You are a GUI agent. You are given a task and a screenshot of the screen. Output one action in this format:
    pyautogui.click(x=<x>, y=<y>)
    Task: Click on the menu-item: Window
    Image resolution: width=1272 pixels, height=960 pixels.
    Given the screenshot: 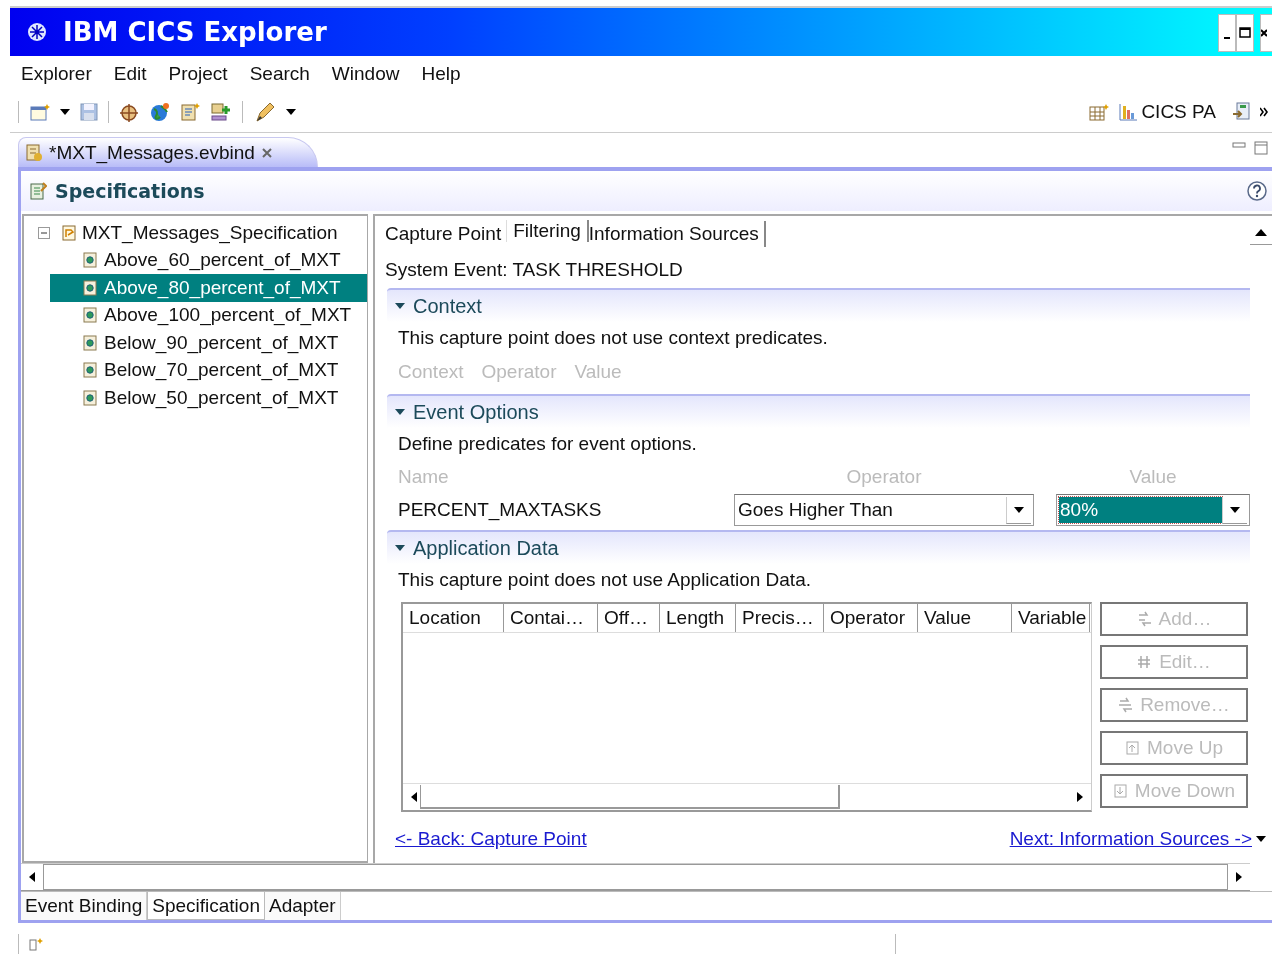 What is the action you would take?
    pyautogui.click(x=365, y=74)
    